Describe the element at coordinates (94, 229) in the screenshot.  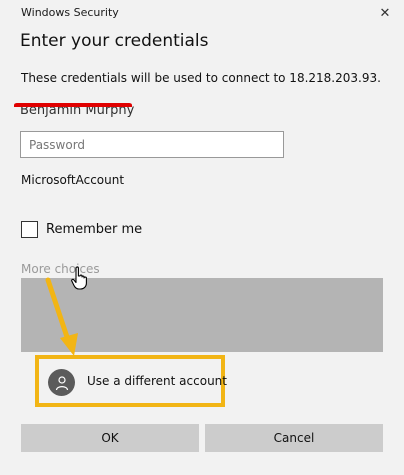
I see `remember-me-label: Remember me` at that location.